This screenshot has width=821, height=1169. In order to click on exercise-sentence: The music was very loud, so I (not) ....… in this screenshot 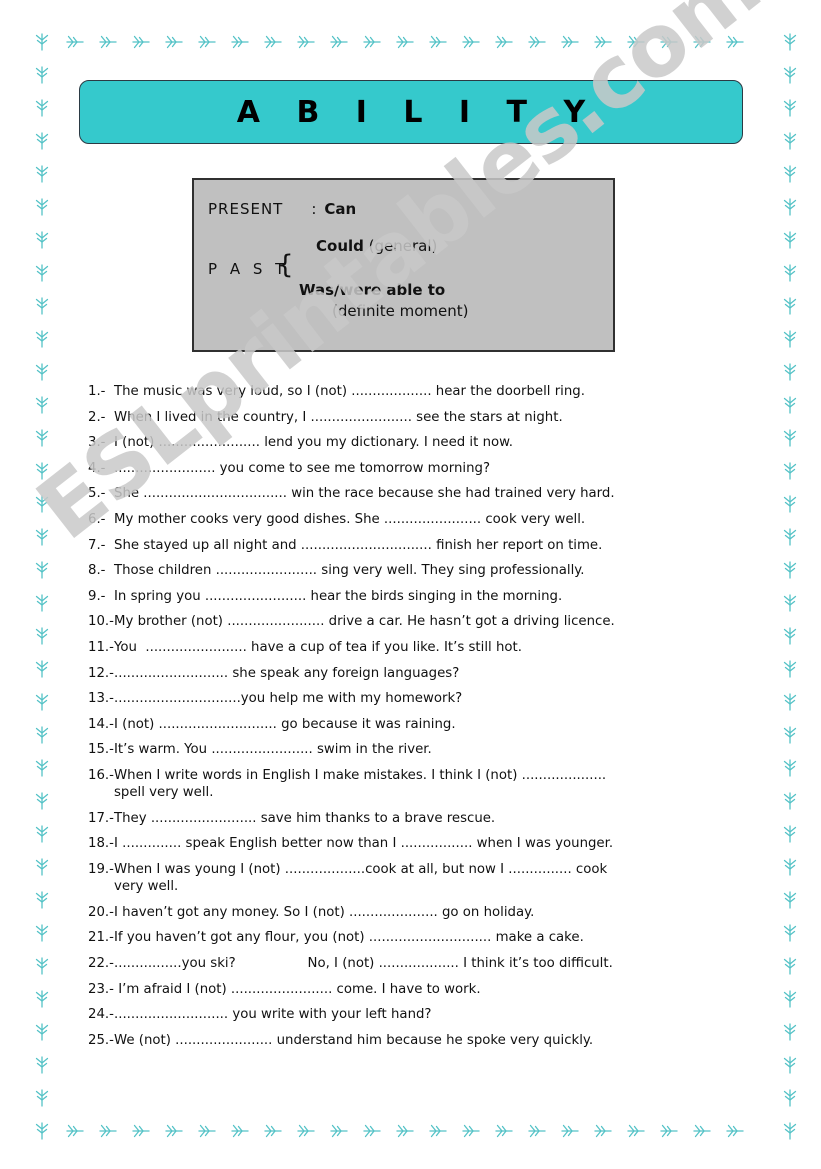, I will do `click(349, 391)`.